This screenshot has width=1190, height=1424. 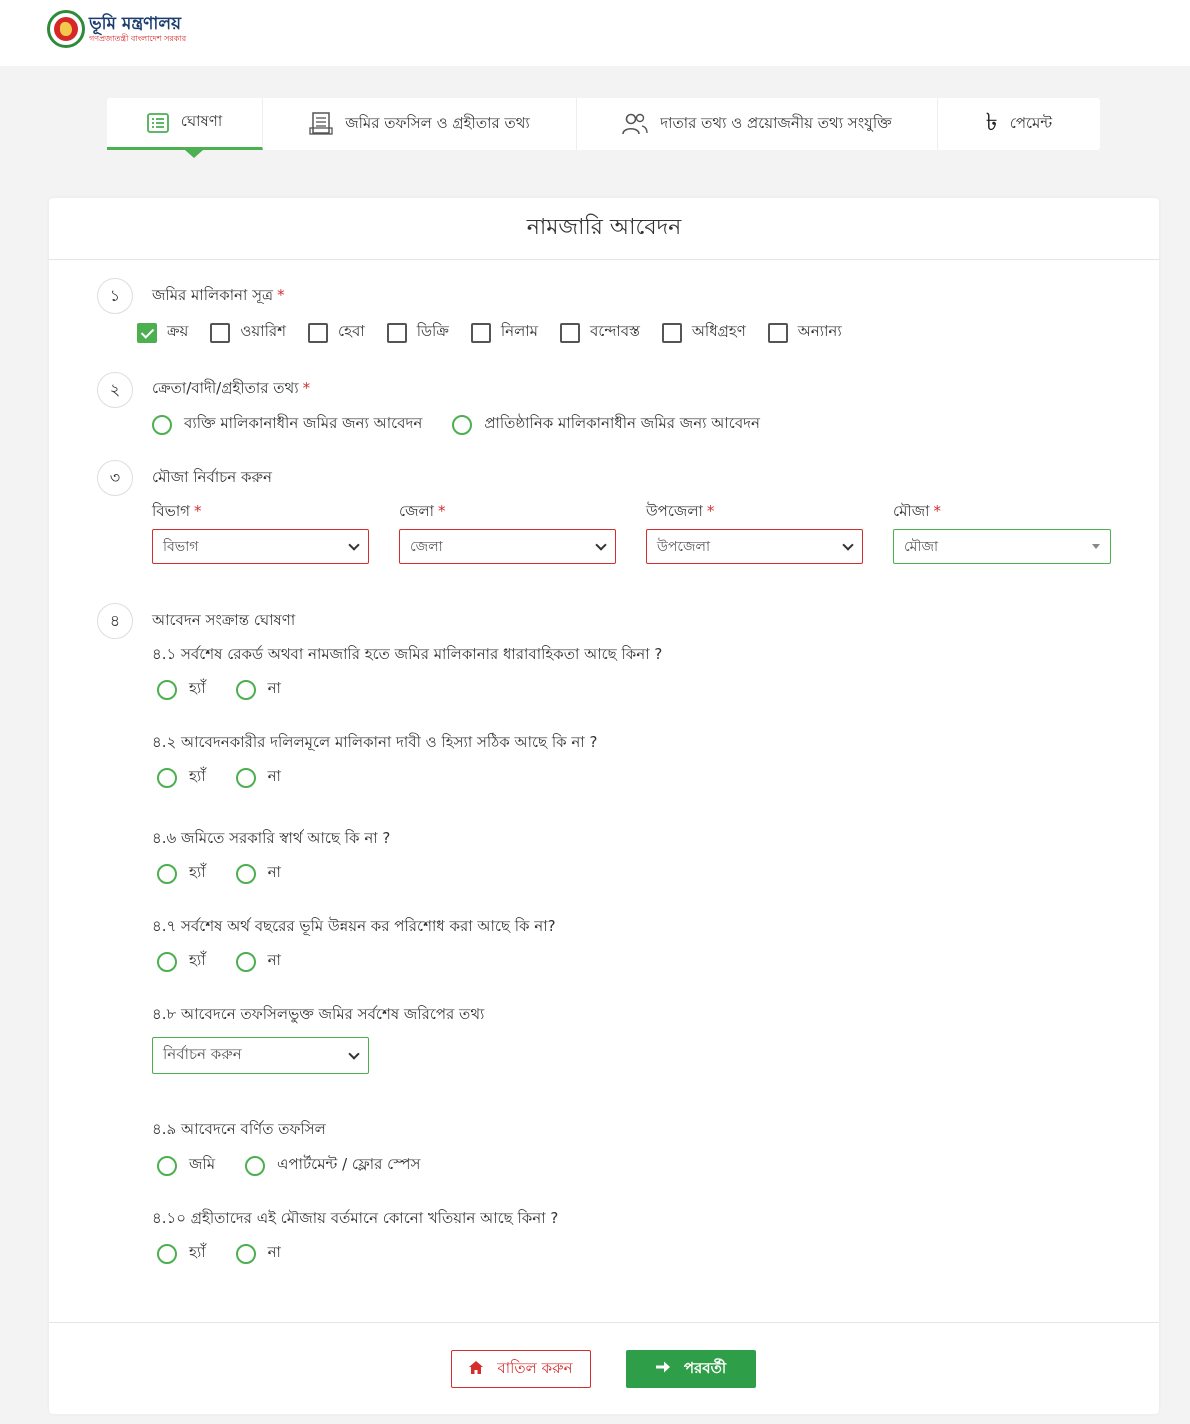 What do you see at coordinates (336, 332) in the screenshot?
I see `checkbox-gift: হেবা` at bounding box center [336, 332].